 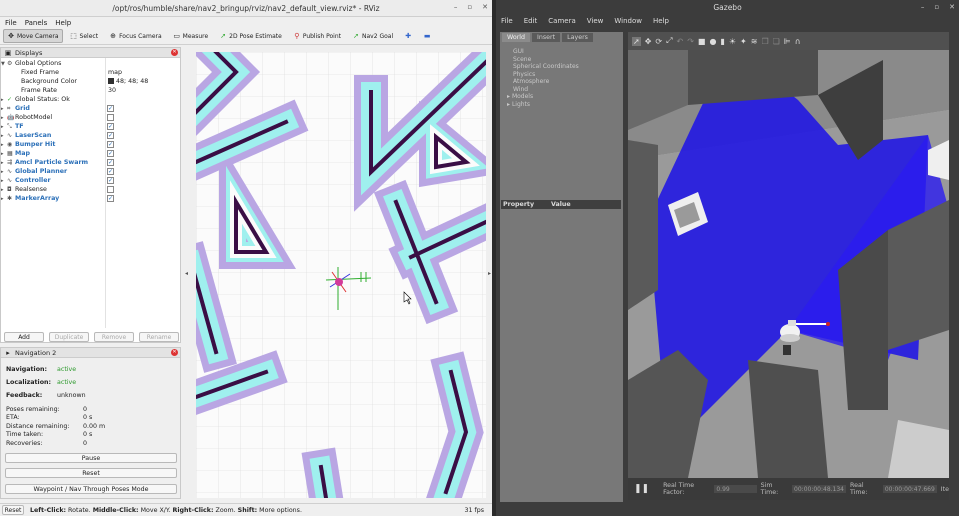 What do you see at coordinates (522, 59) in the screenshot?
I see `tree-item-scene: Scene` at bounding box center [522, 59].